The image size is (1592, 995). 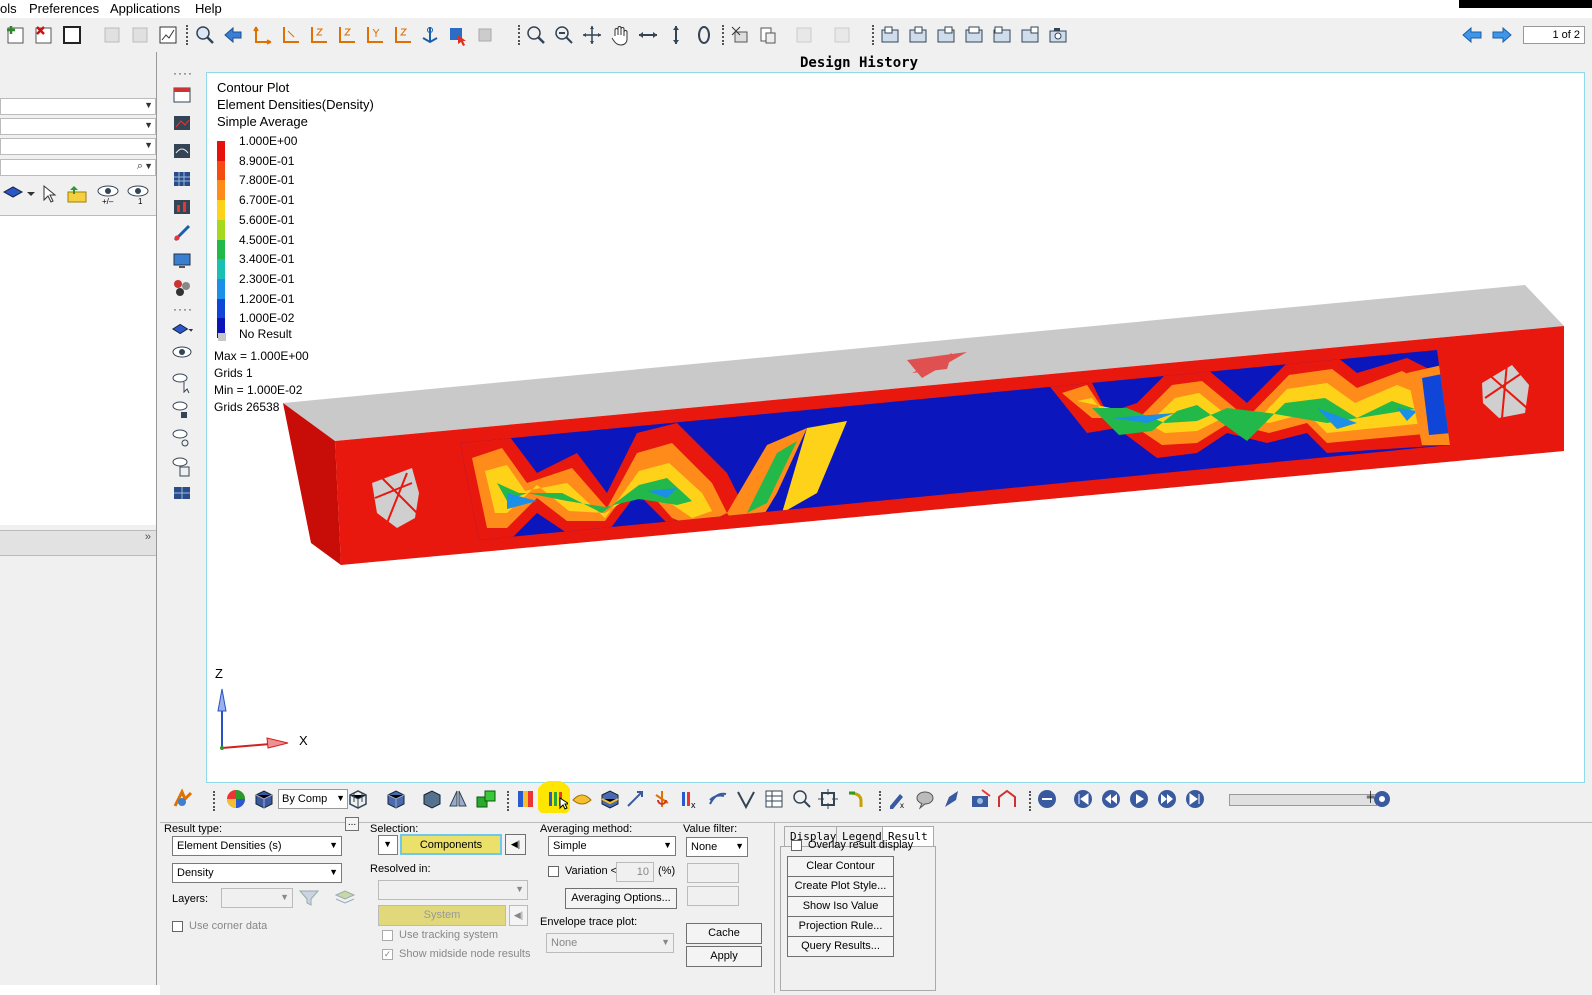 I want to click on speech-note-icon, so click(x=925, y=799).